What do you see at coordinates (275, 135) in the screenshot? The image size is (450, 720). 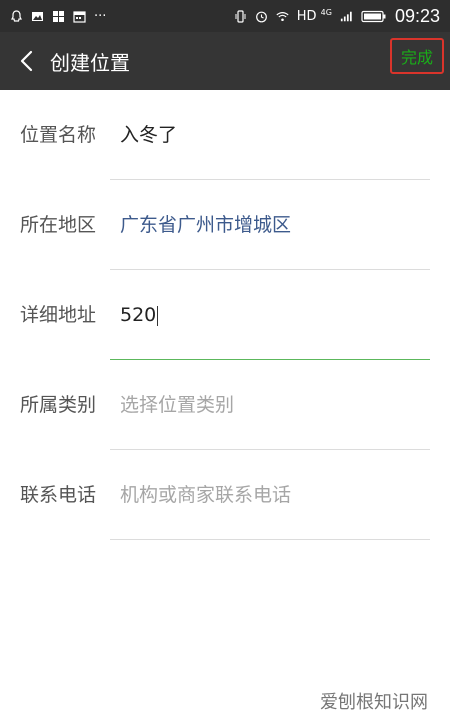 I see `location-name-field: 入冬了` at bounding box center [275, 135].